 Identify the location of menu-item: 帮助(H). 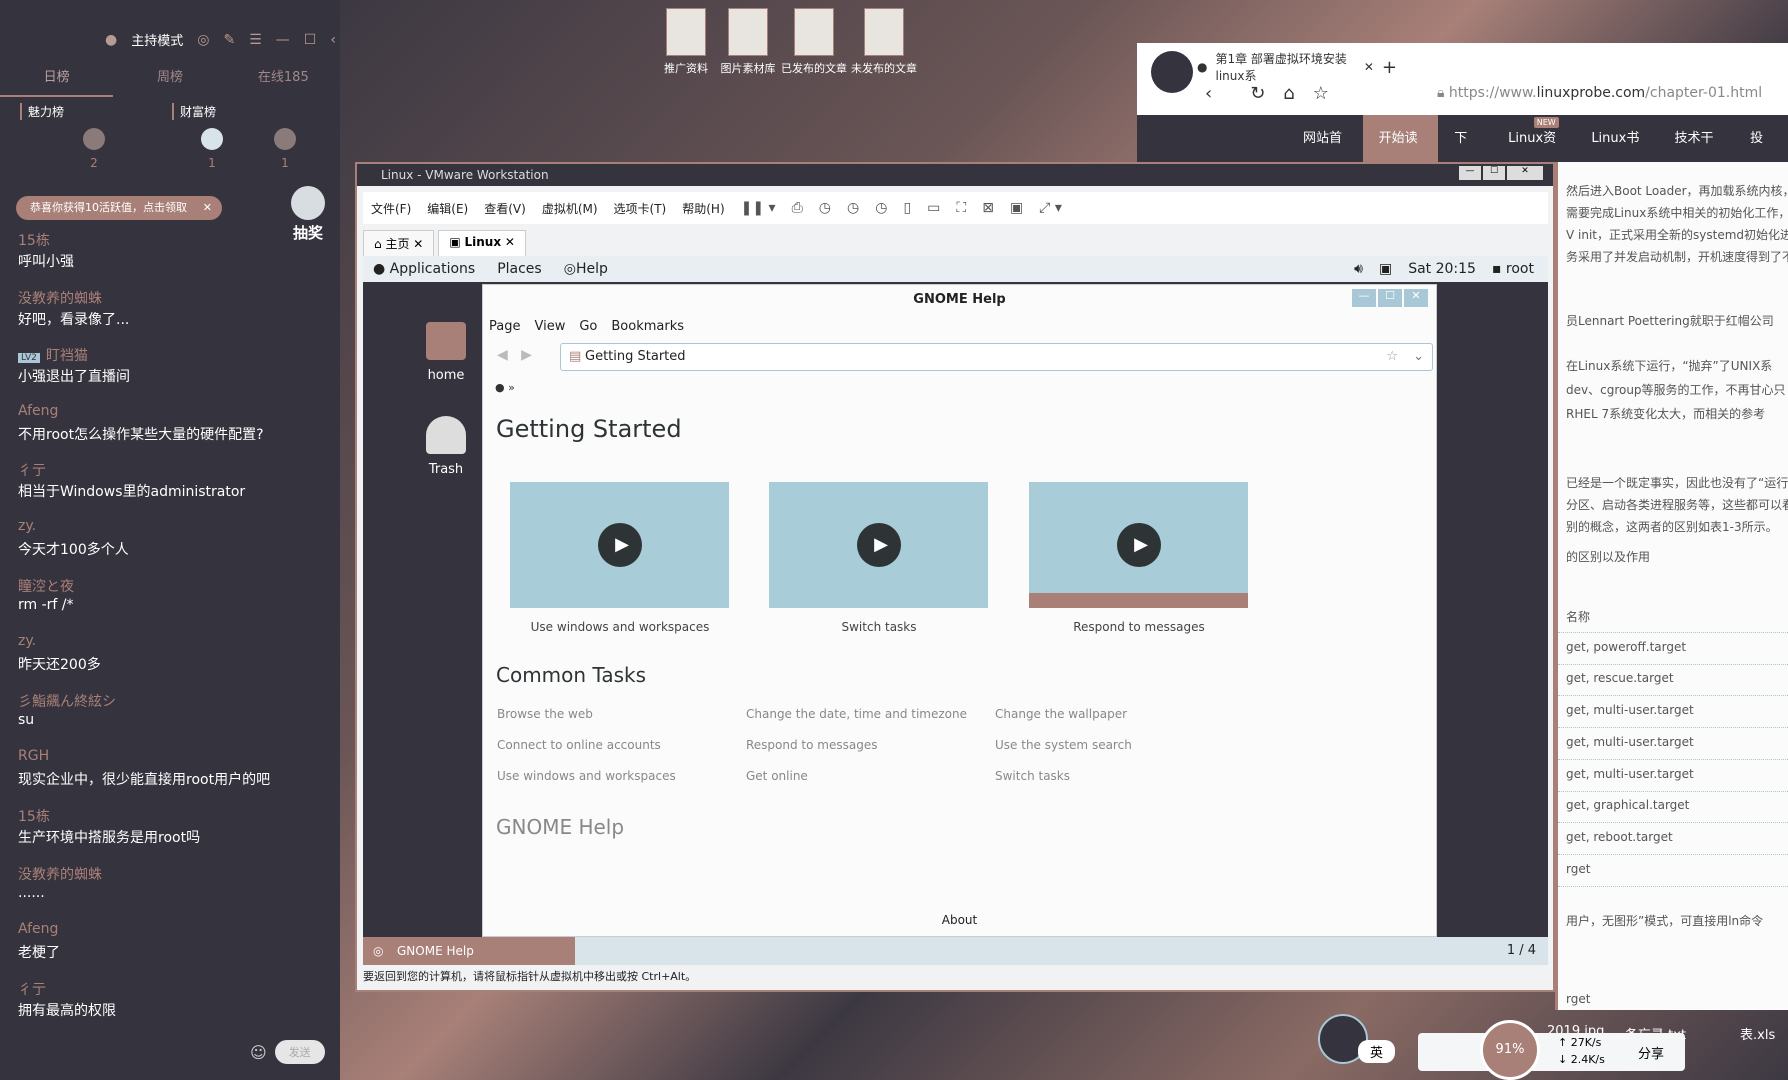
(703, 208).